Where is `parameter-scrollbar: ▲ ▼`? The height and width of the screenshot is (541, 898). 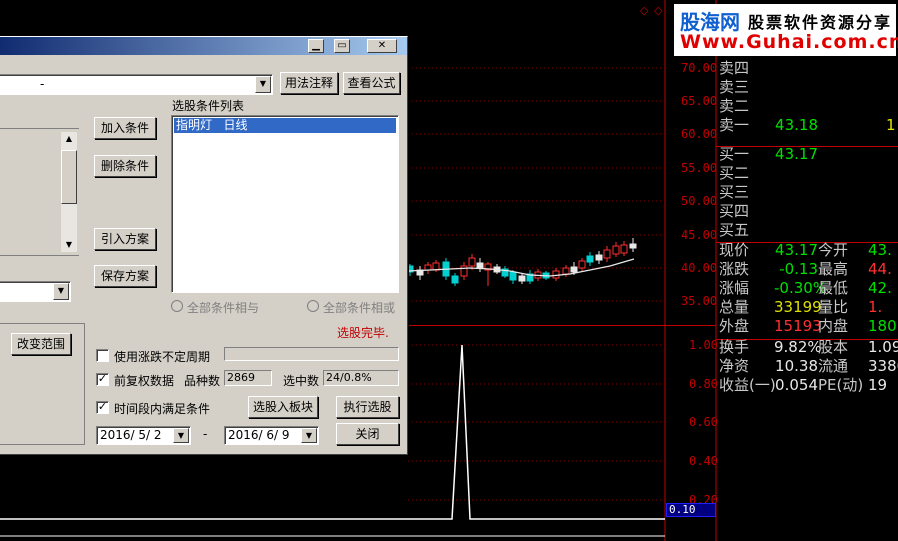 parameter-scrollbar: ▲ ▼ is located at coordinates (69, 192).